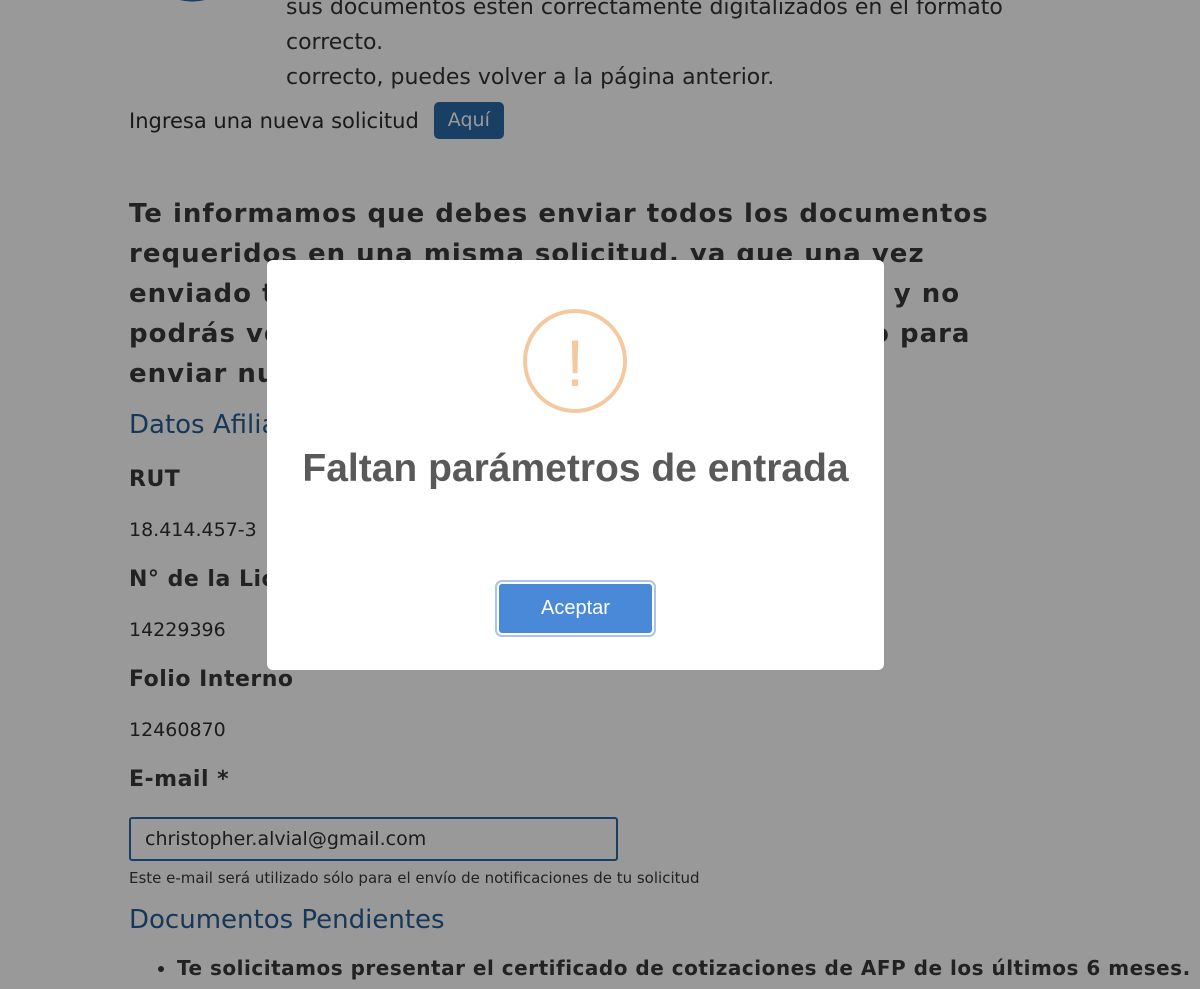 This screenshot has width=1200, height=989. I want to click on dialog-title: Faltan parámetros de entrada, so click(575, 468).